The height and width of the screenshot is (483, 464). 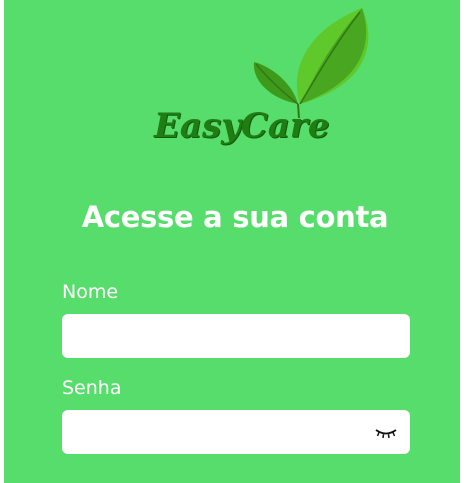 I want to click on page-title: Acesse a sua conta, so click(x=235, y=217).